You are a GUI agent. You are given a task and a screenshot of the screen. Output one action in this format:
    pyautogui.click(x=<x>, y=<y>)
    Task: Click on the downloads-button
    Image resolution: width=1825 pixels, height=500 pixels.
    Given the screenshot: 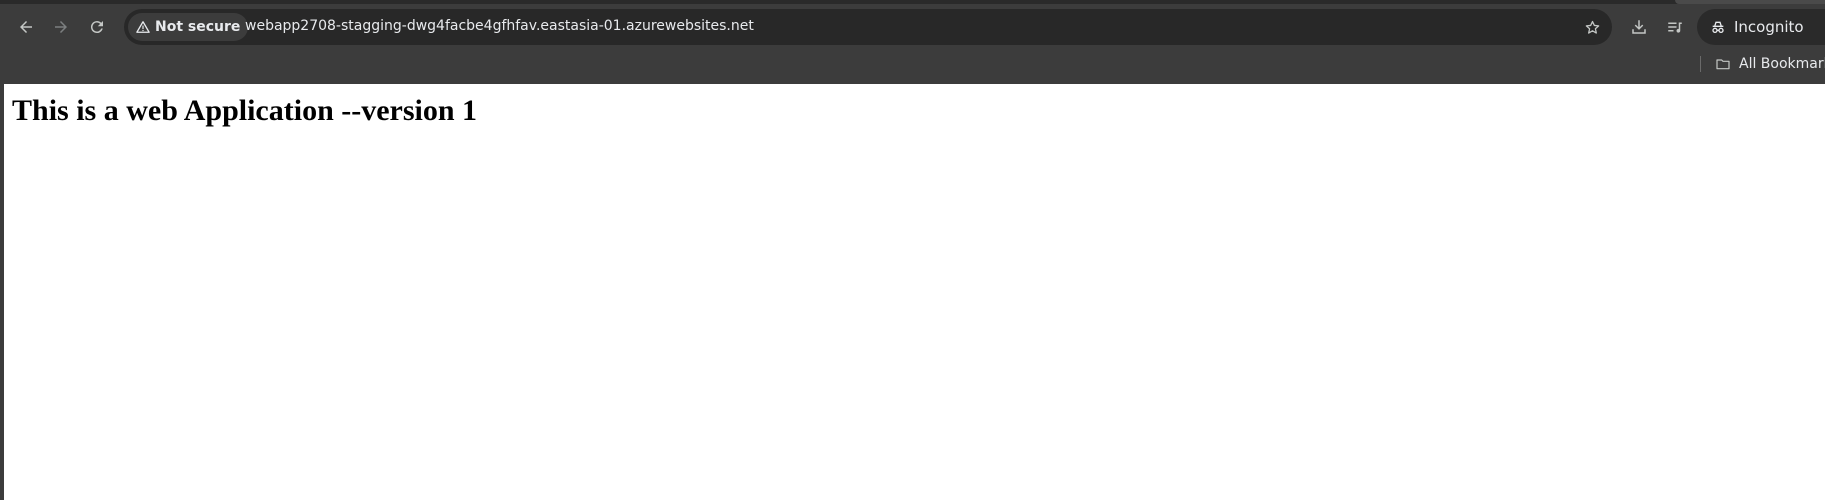 What is the action you would take?
    pyautogui.click(x=1639, y=27)
    